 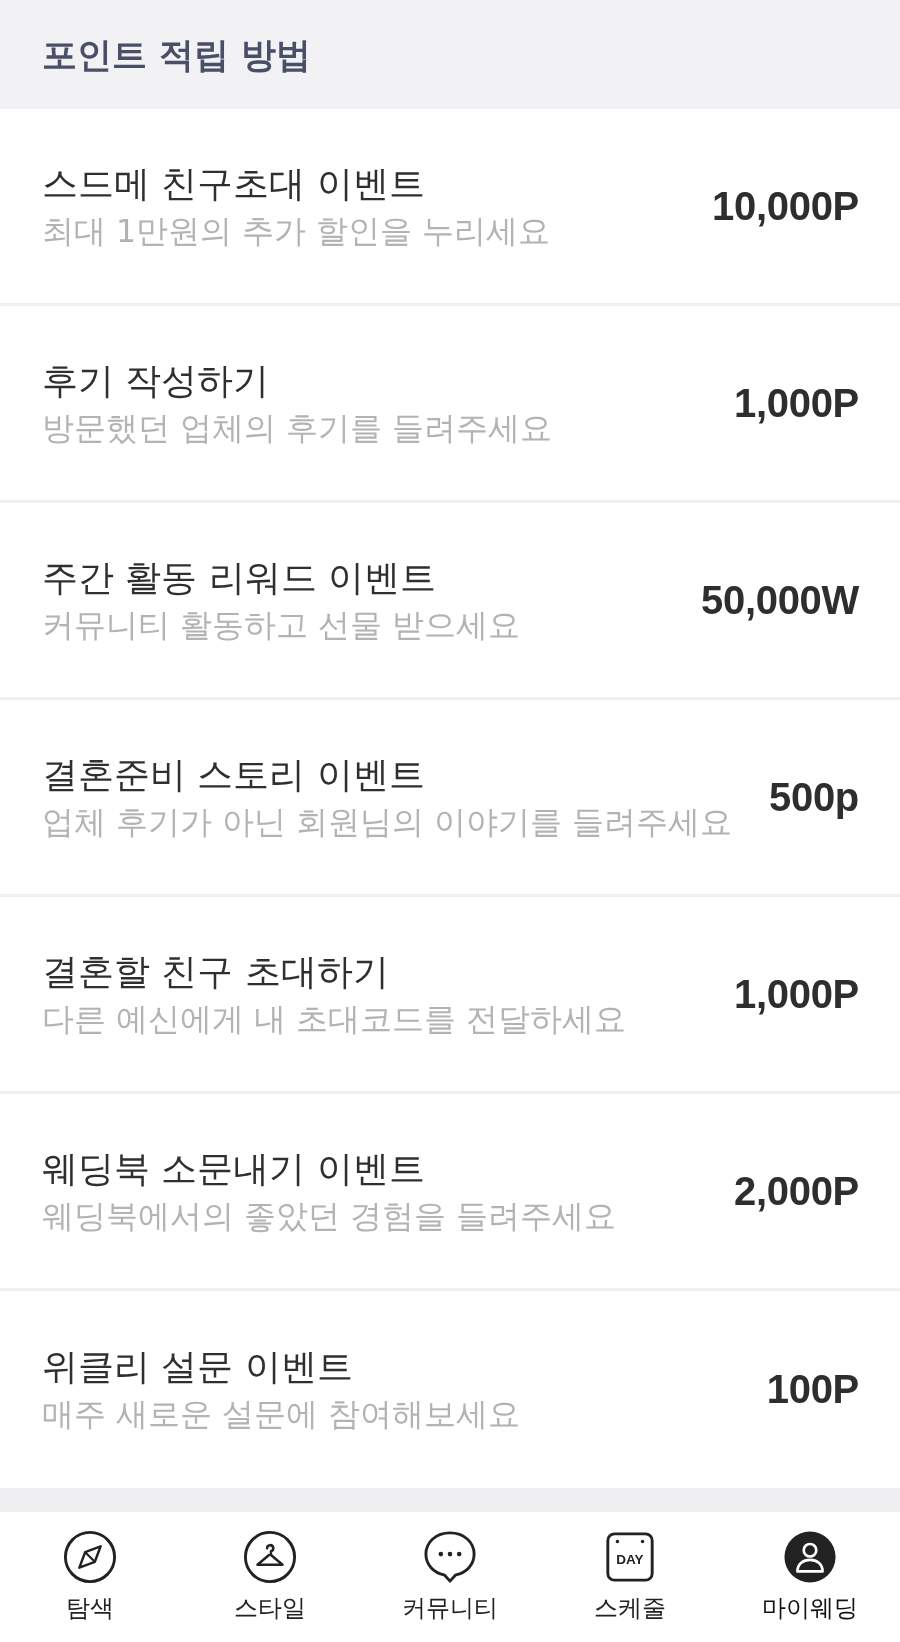 I want to click on nav-tab: 커뮤니티, so click(x=450, y=1577).